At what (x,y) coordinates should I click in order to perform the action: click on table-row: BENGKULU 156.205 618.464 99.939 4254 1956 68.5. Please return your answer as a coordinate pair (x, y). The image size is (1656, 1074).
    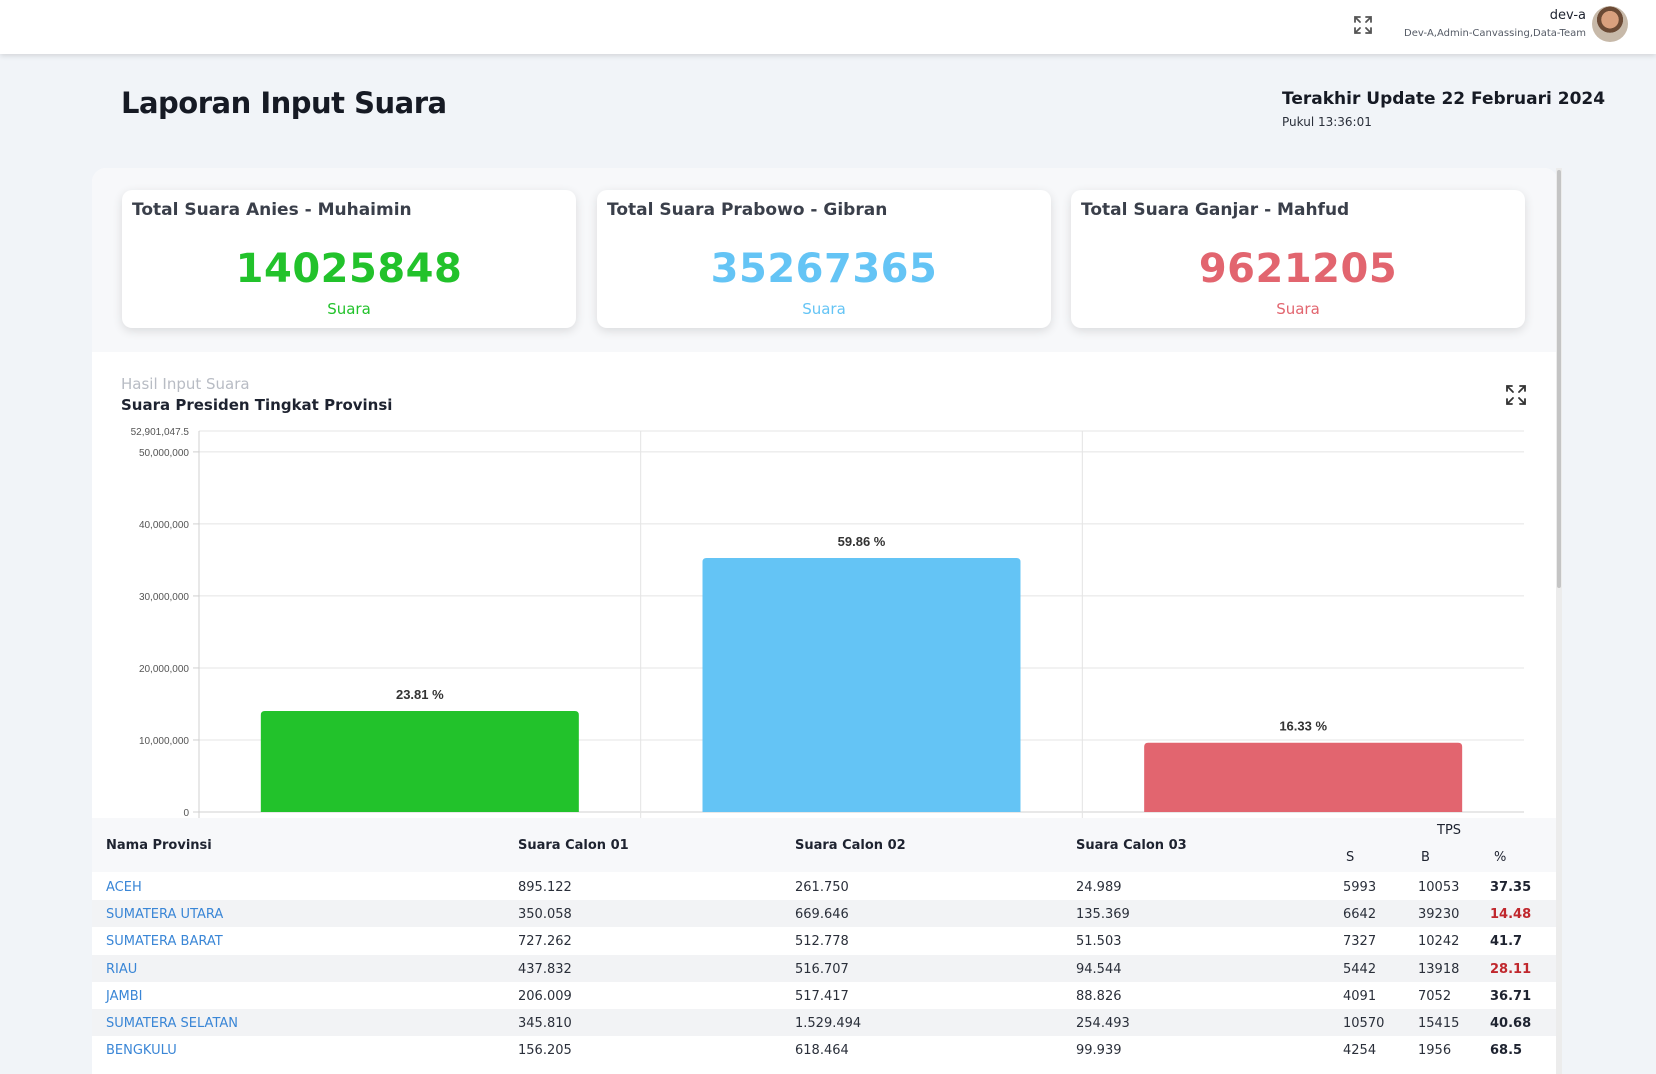
    Looking at the image, I should click on (824, 1049).